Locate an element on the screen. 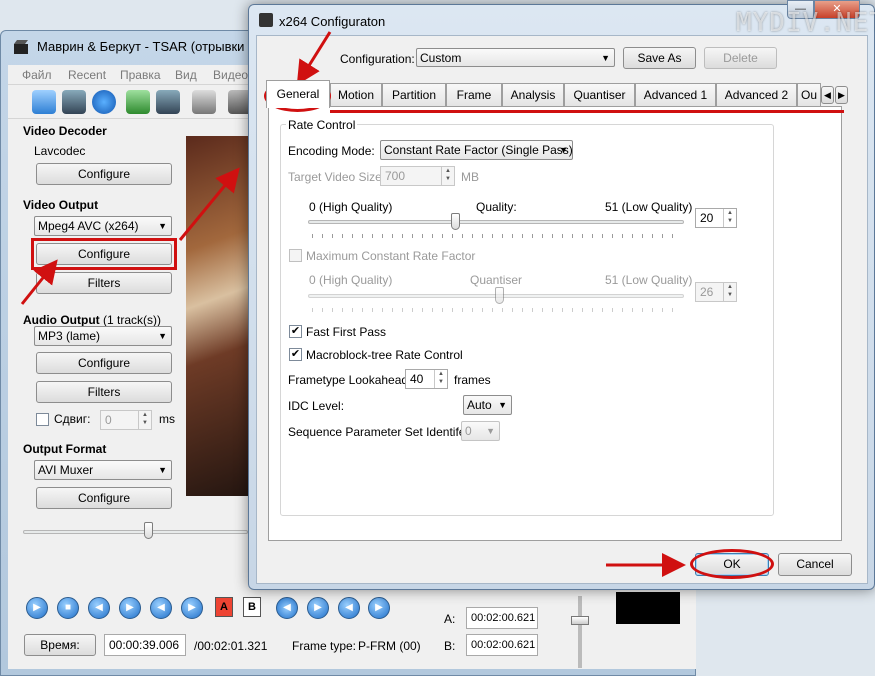 Image resolution: width=875 pixels, height=676 pixels. audio-output-select: MP3 (lame) ▼ is located at coordinates (103, 336).